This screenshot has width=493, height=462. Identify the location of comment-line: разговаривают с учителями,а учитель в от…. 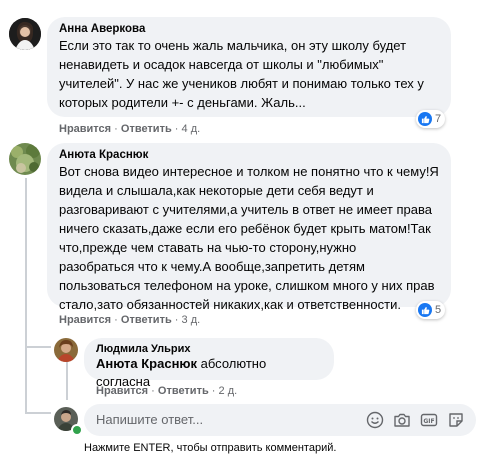
(245, 209).